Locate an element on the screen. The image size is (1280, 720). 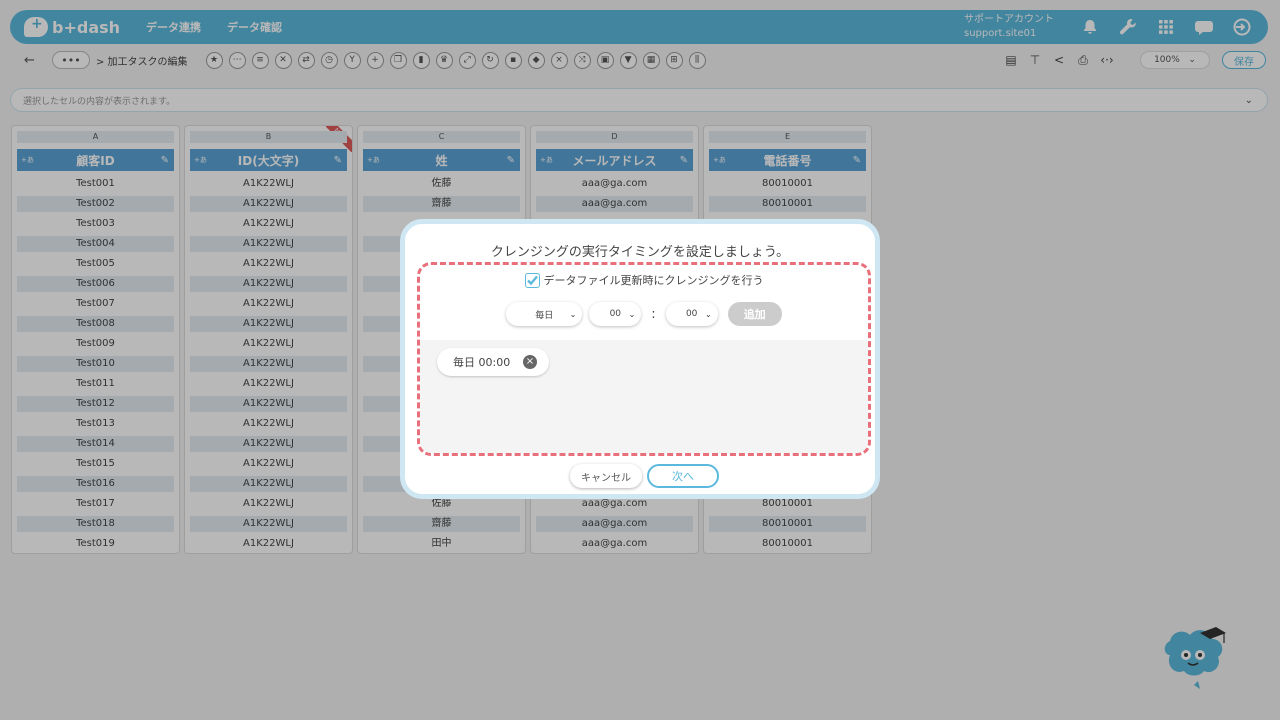
minute-value: 00 is located at coordinates (691, 314).